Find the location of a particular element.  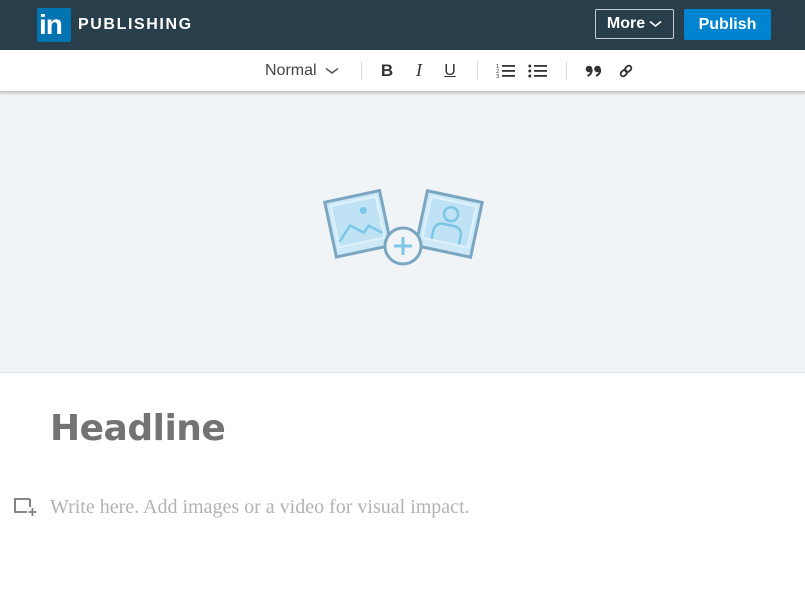

text-style-value: Normal is located at coordinates (291, 70).